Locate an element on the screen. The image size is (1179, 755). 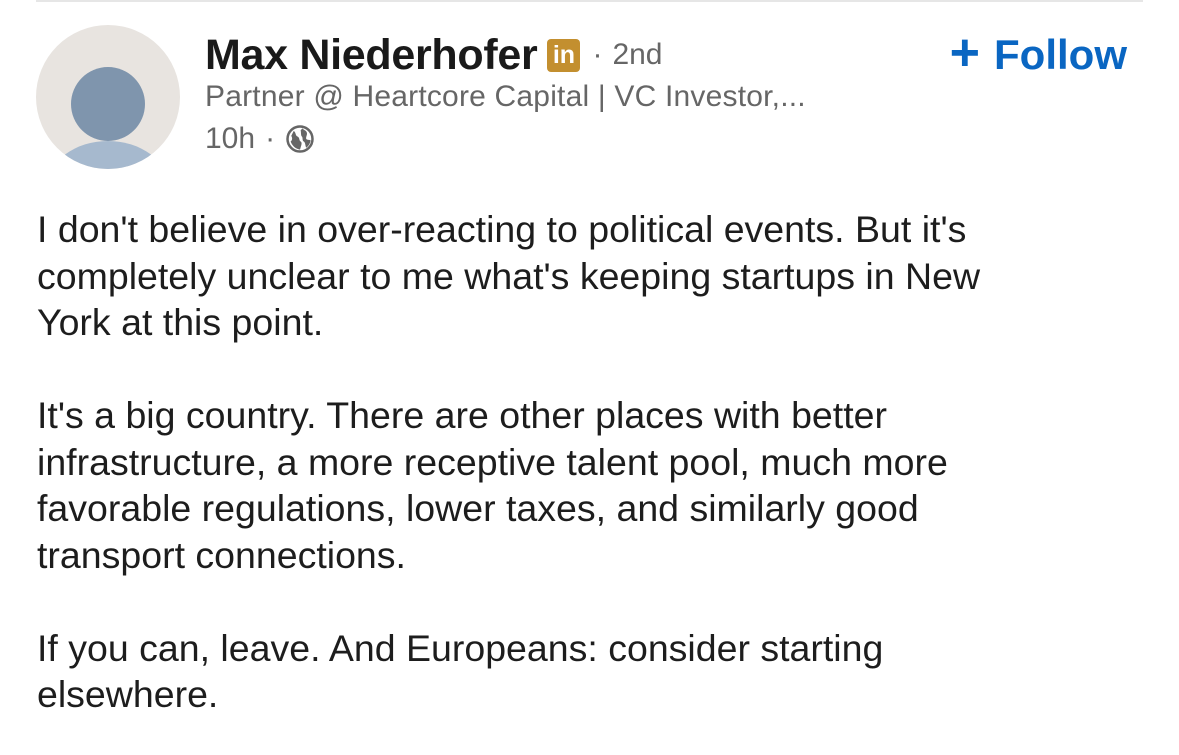
post-line: transport connections. is located at coordinates (221, 554).